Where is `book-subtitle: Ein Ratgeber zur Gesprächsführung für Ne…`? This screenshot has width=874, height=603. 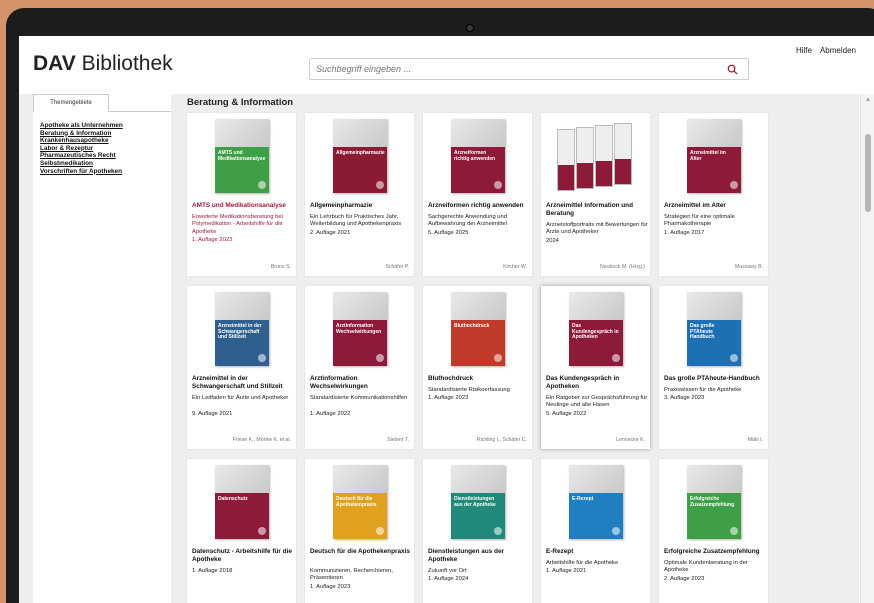 book-subtitle: Ein Ratgeber zur Gesprächsführung für Ne… is located at coordinates (597, 402).